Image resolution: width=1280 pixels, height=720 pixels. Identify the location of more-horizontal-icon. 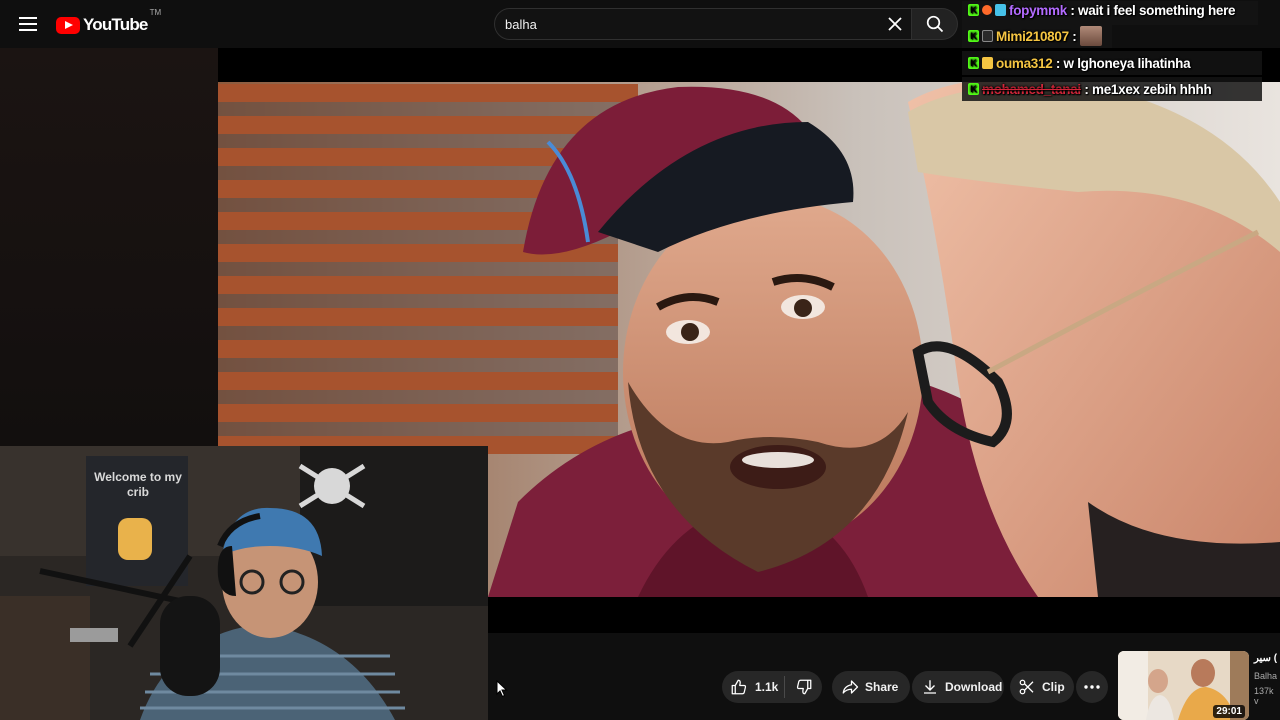
(1092, 687).